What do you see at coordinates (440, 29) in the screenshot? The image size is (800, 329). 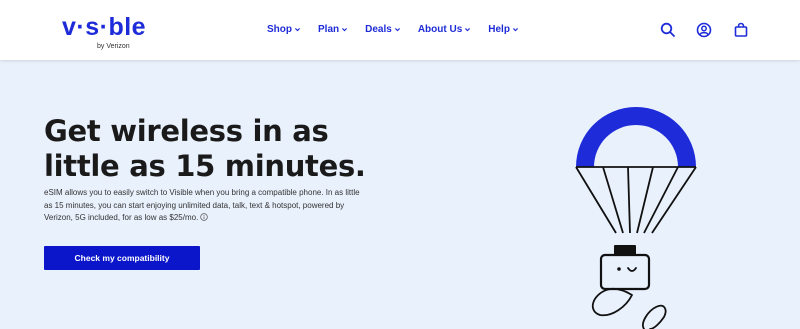 I see `nav-item-label: About Us` at bounding box center [440, 29].